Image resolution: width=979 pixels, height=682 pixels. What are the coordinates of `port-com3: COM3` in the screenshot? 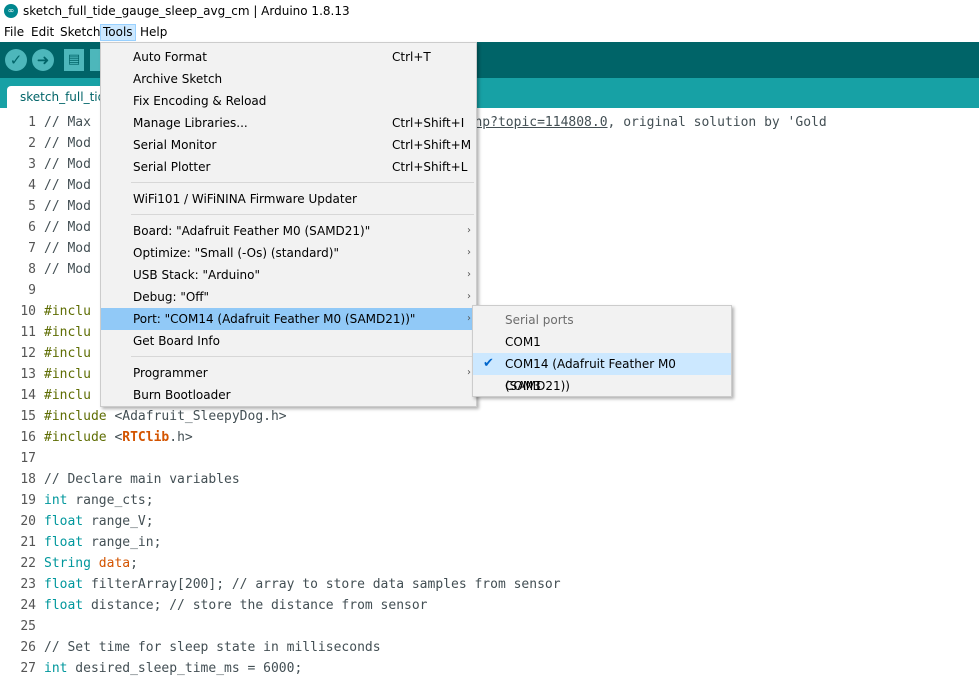 It's located at (602, 386).